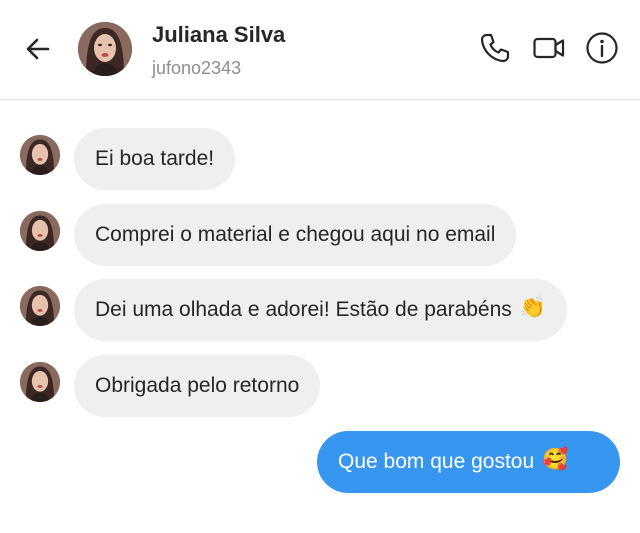  I want to click on contact-name: Juliana Silva, so click(218, 35).